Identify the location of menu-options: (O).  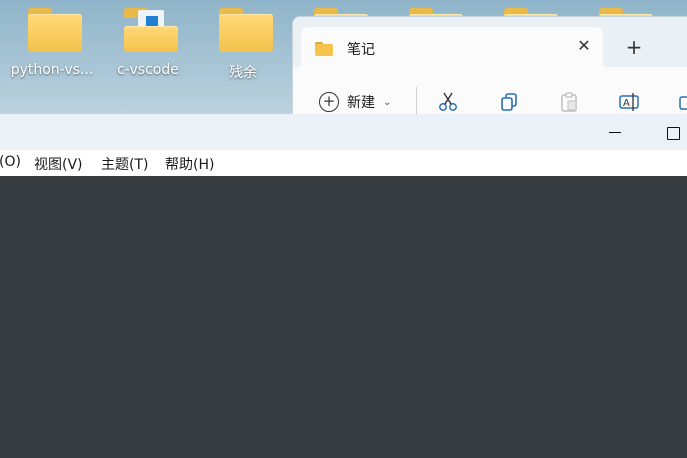
(10, 162).